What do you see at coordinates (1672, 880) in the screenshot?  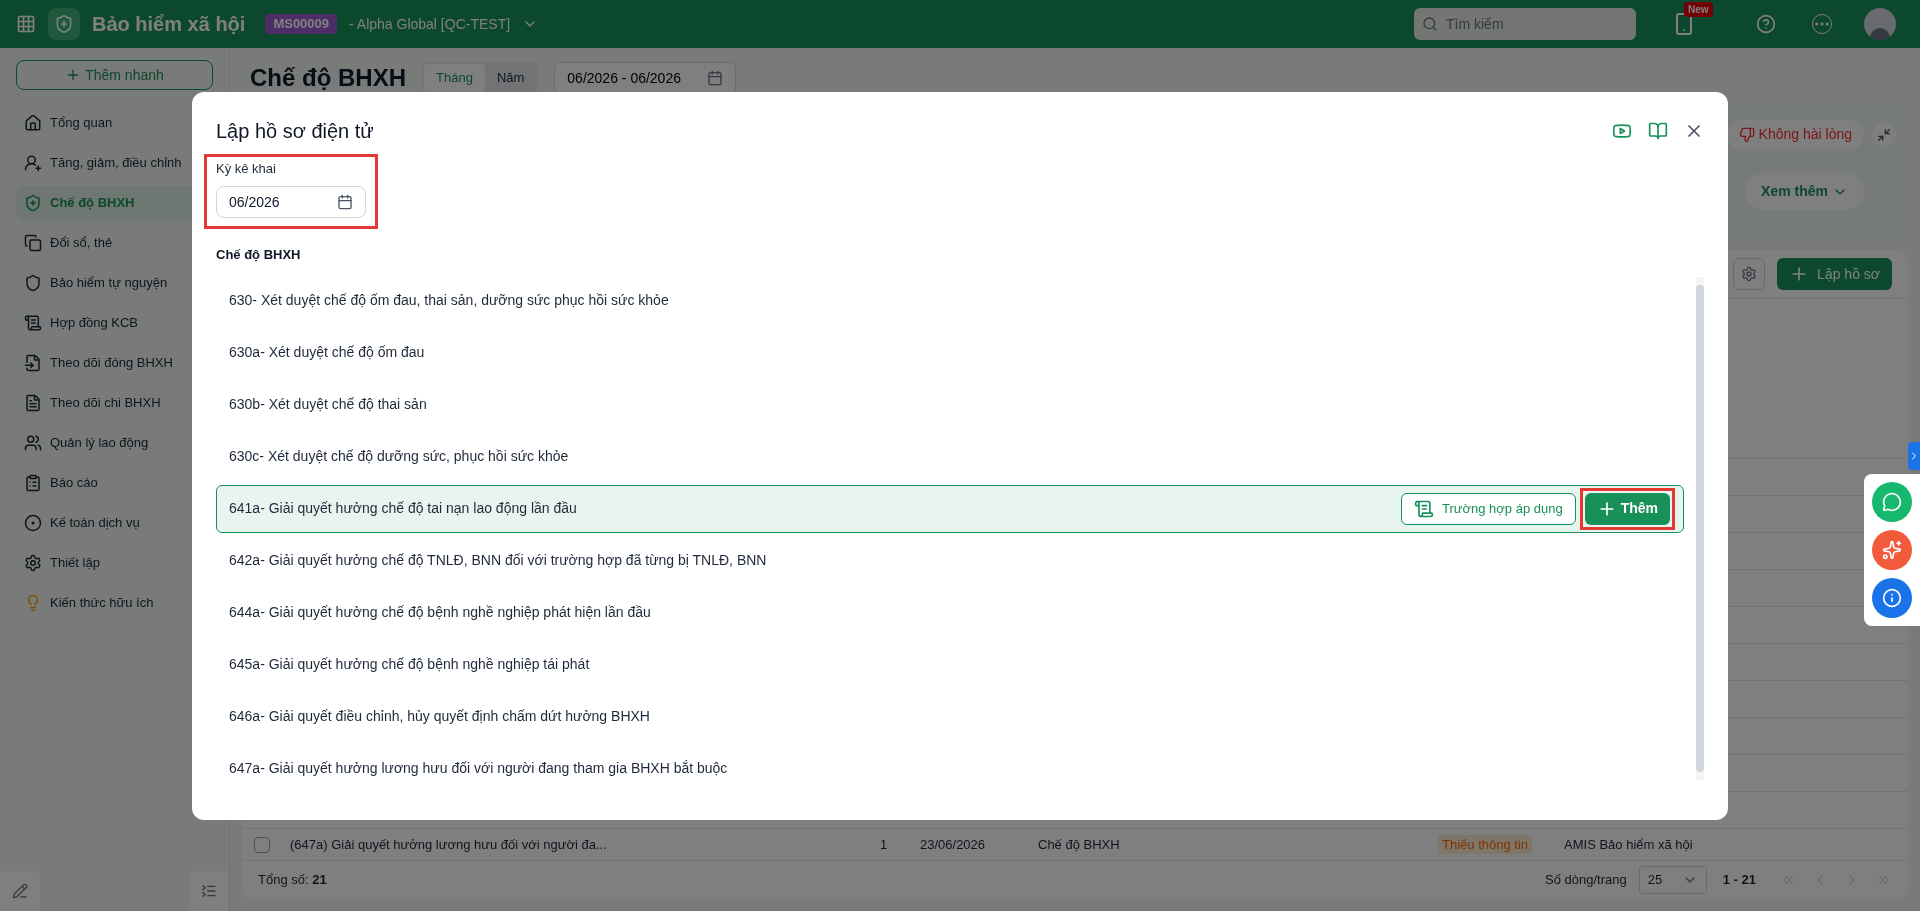 I see `rows-per-page-select: 25` at bounding box center [1672, 880].